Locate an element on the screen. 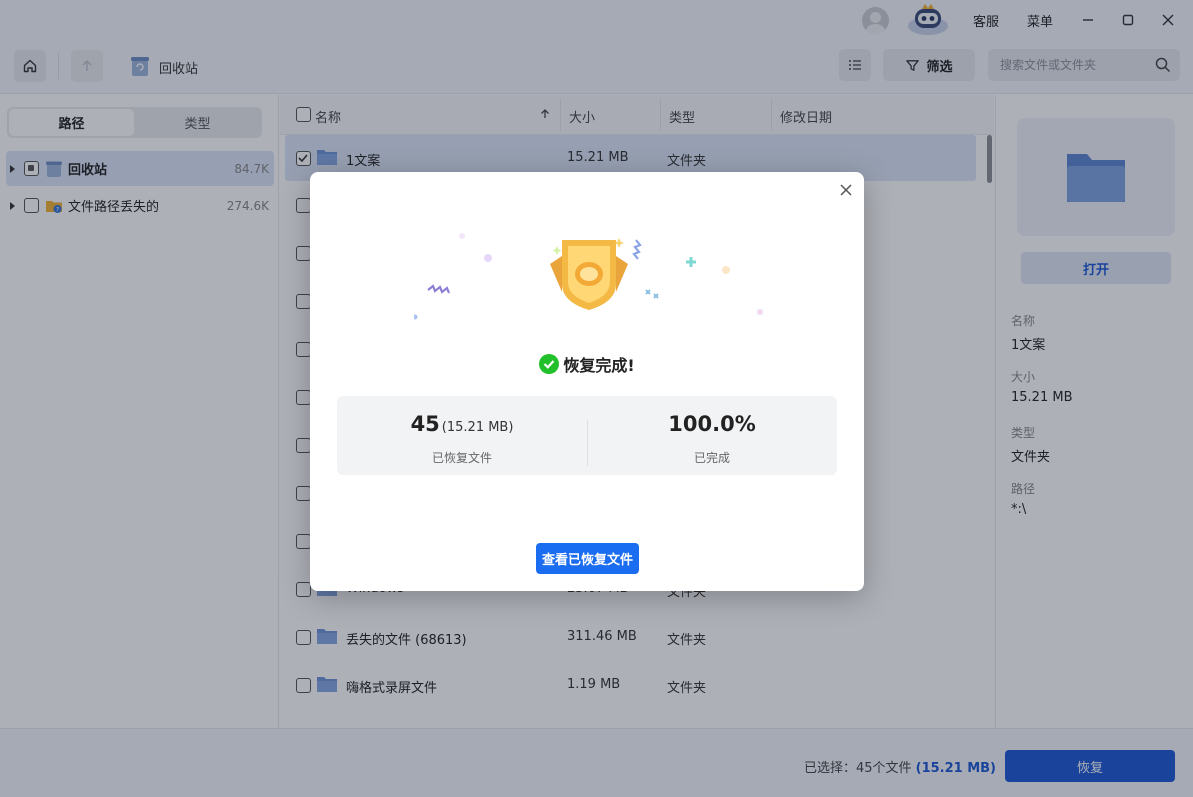  trophy-badge-icon is located at coordinates (588, 276).